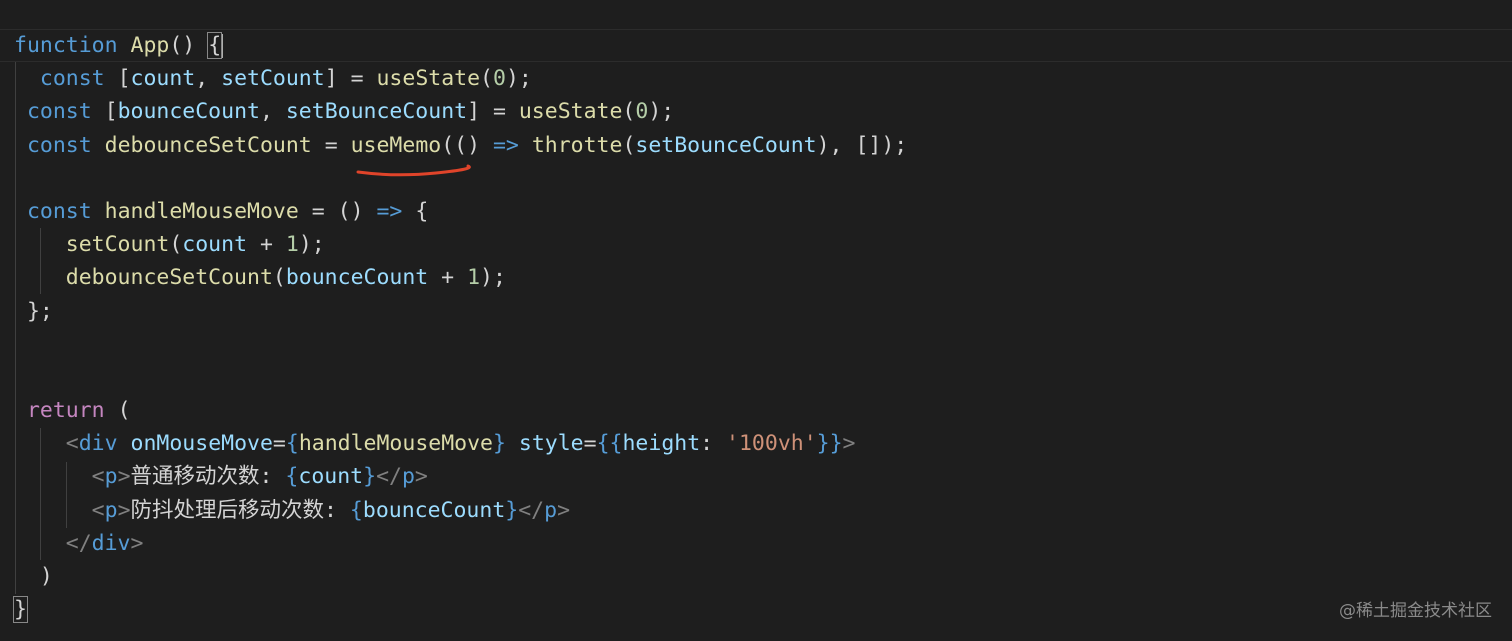 The width and height of the screenshot is (1512, 641). What do you see at coordinates (551, 444) in the screenshot?
I see `code-token: style` at bounding box center [551, 444].